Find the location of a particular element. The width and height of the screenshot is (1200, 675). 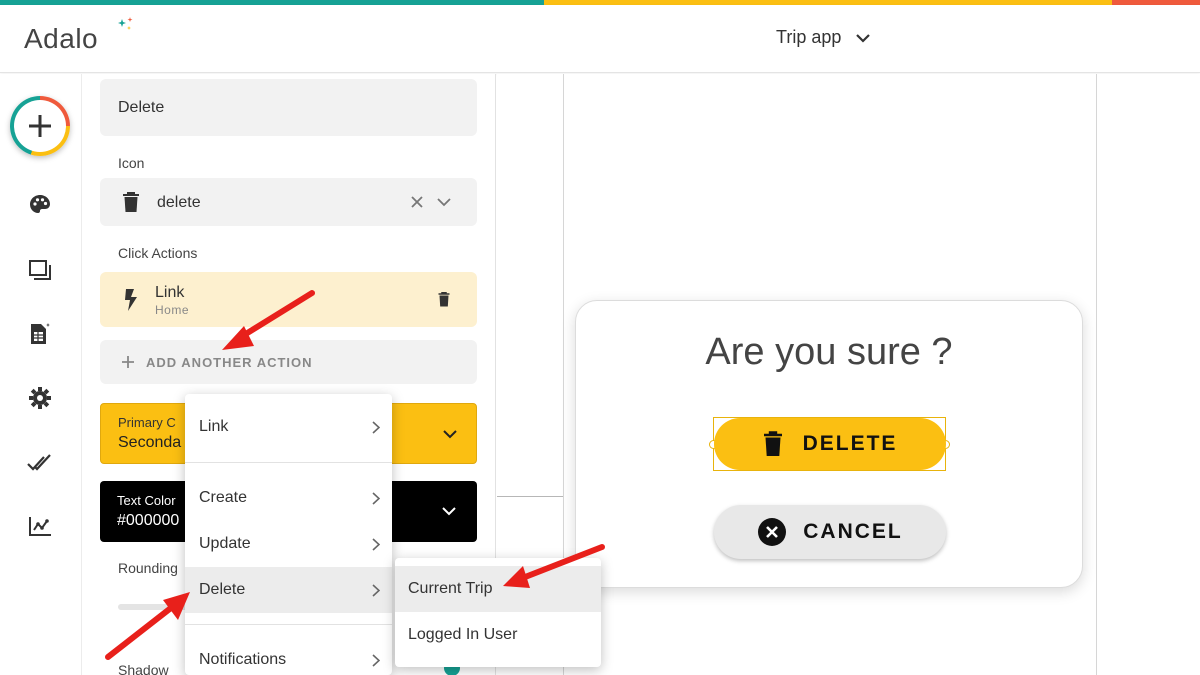

submenu-item-label: Logged In User is located at coordinates (463, 634).